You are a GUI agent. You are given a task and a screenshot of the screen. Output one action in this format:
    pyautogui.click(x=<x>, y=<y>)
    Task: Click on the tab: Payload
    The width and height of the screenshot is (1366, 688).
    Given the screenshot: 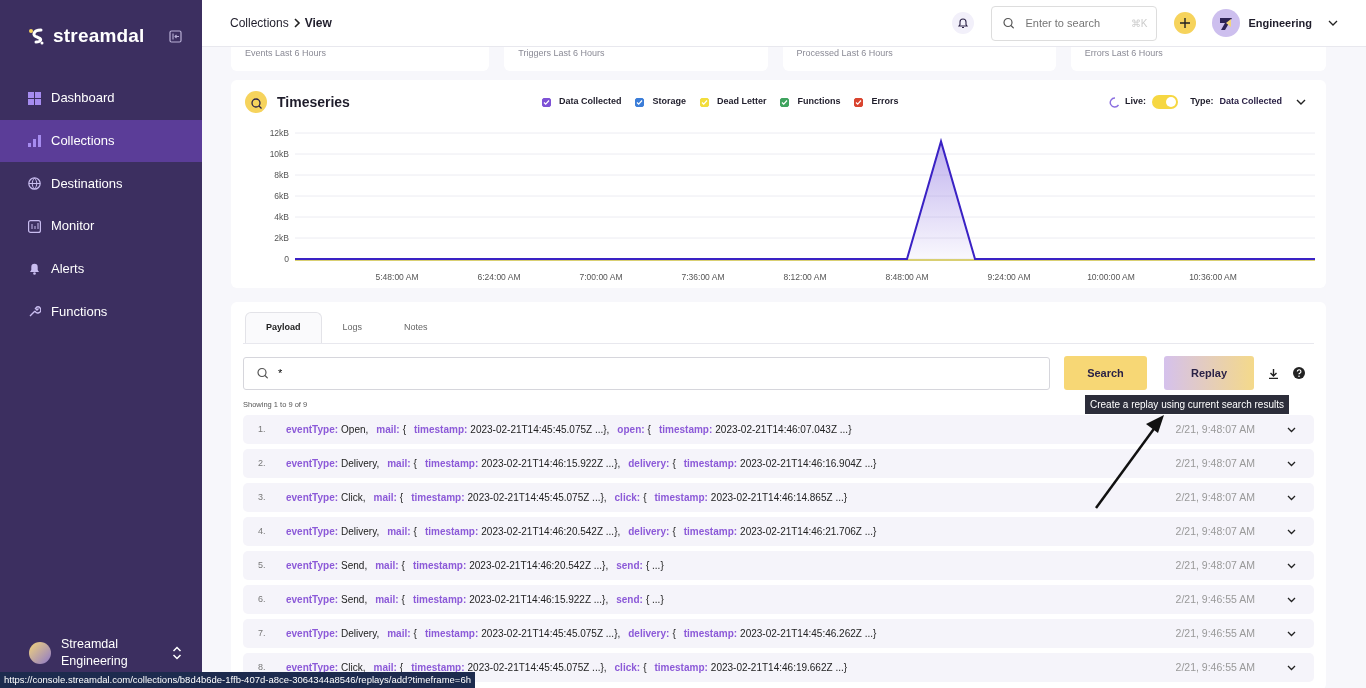 What is the action you would take?
    pyautogui.click(x=283, y=327)
    